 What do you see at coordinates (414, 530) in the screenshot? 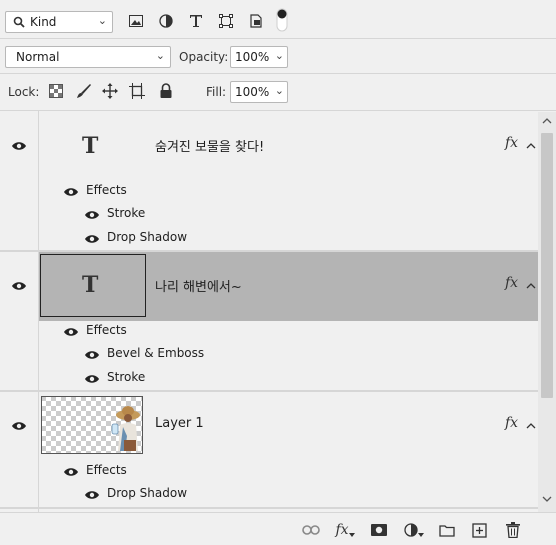
I see `new-adjustment-icon` at bounding box center [414, 530].